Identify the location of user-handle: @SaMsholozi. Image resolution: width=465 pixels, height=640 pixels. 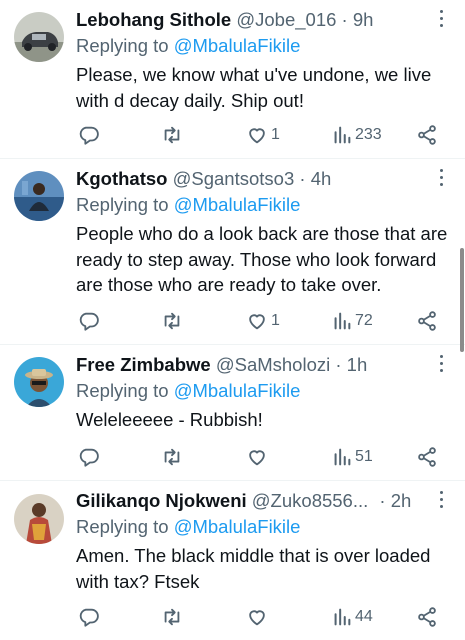
(273, 364).